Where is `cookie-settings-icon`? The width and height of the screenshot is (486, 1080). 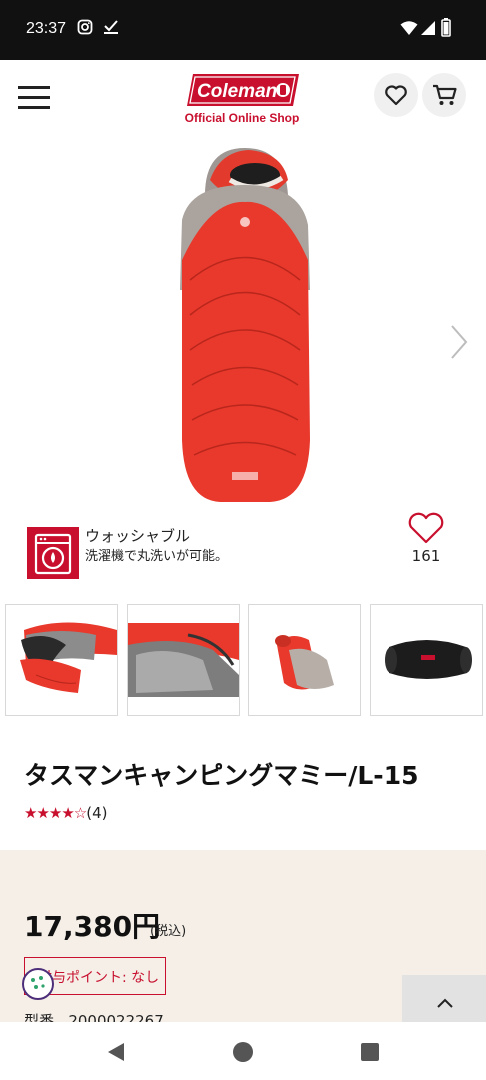 cookie-settings-icon is located at coordinates (38, 984).